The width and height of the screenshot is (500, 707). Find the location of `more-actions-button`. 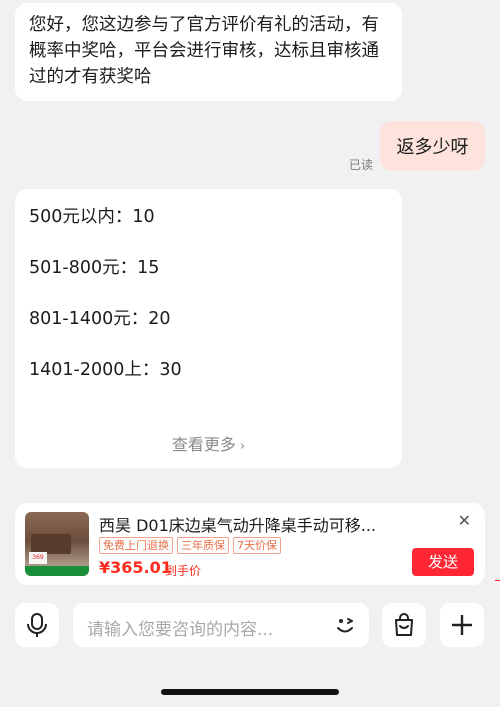

more-actions-button is located at coordinates (462, 625).